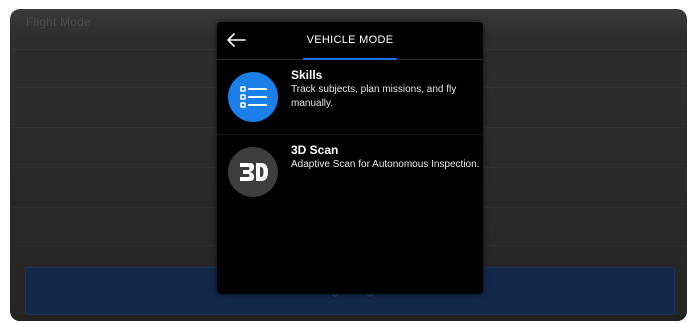  Describe the element at coordinates (253, 172) in the screenshot. I see `3d-icon` at that location.